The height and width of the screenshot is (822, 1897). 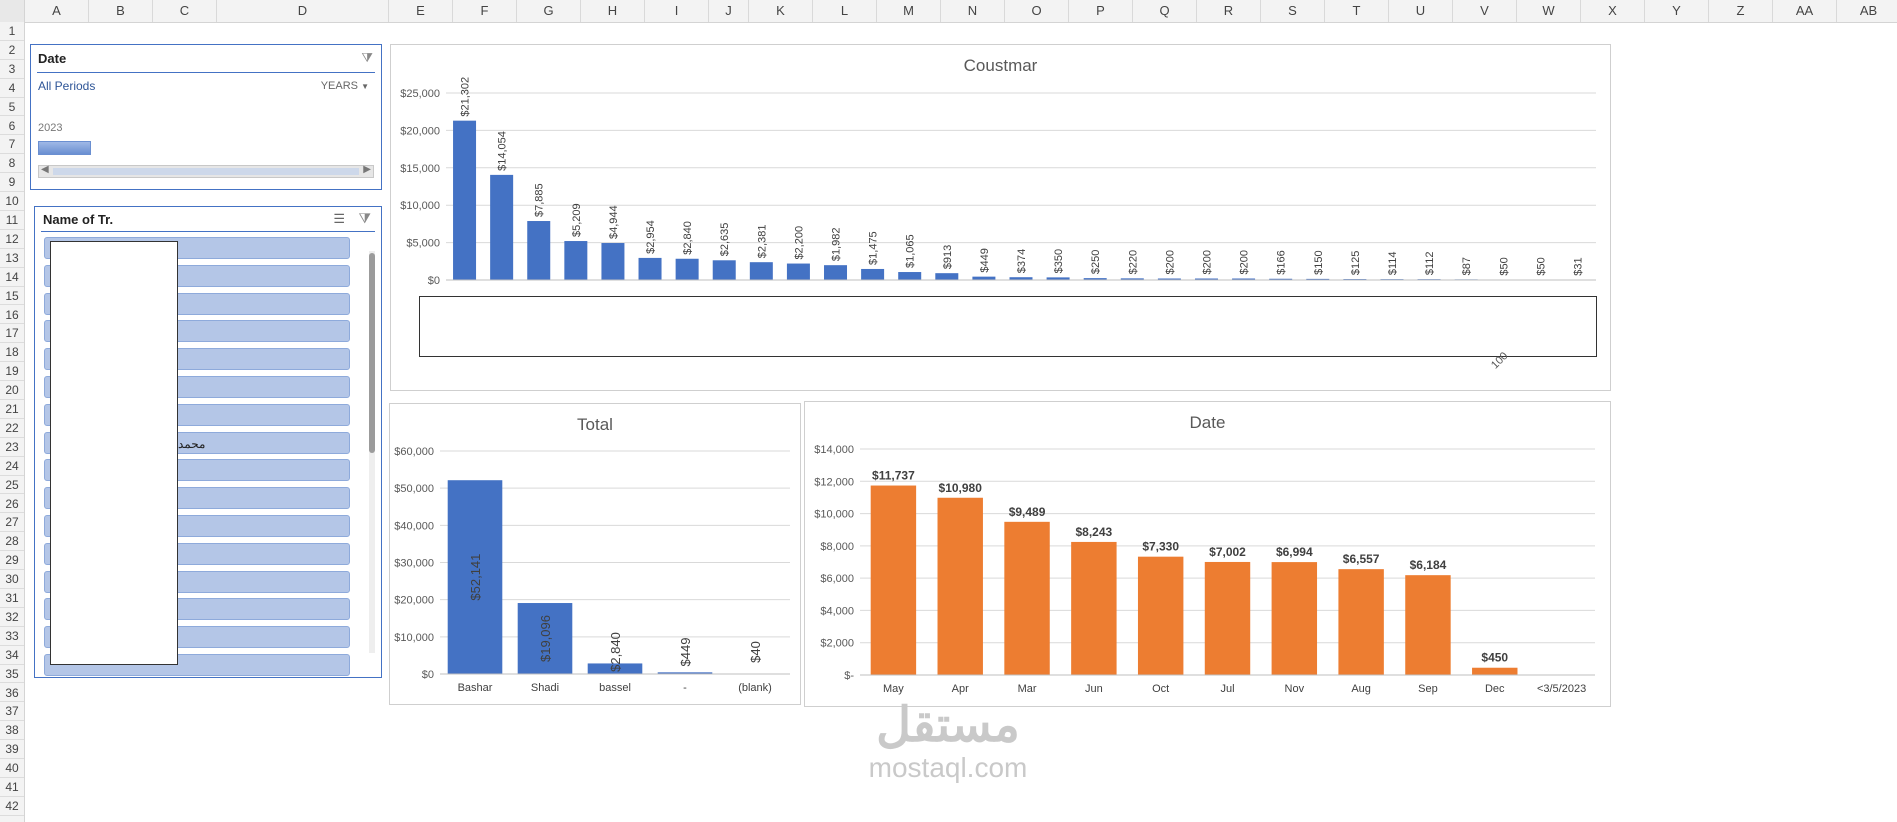 I want to click on row-header-24: 24, so click(x=12, y=466).